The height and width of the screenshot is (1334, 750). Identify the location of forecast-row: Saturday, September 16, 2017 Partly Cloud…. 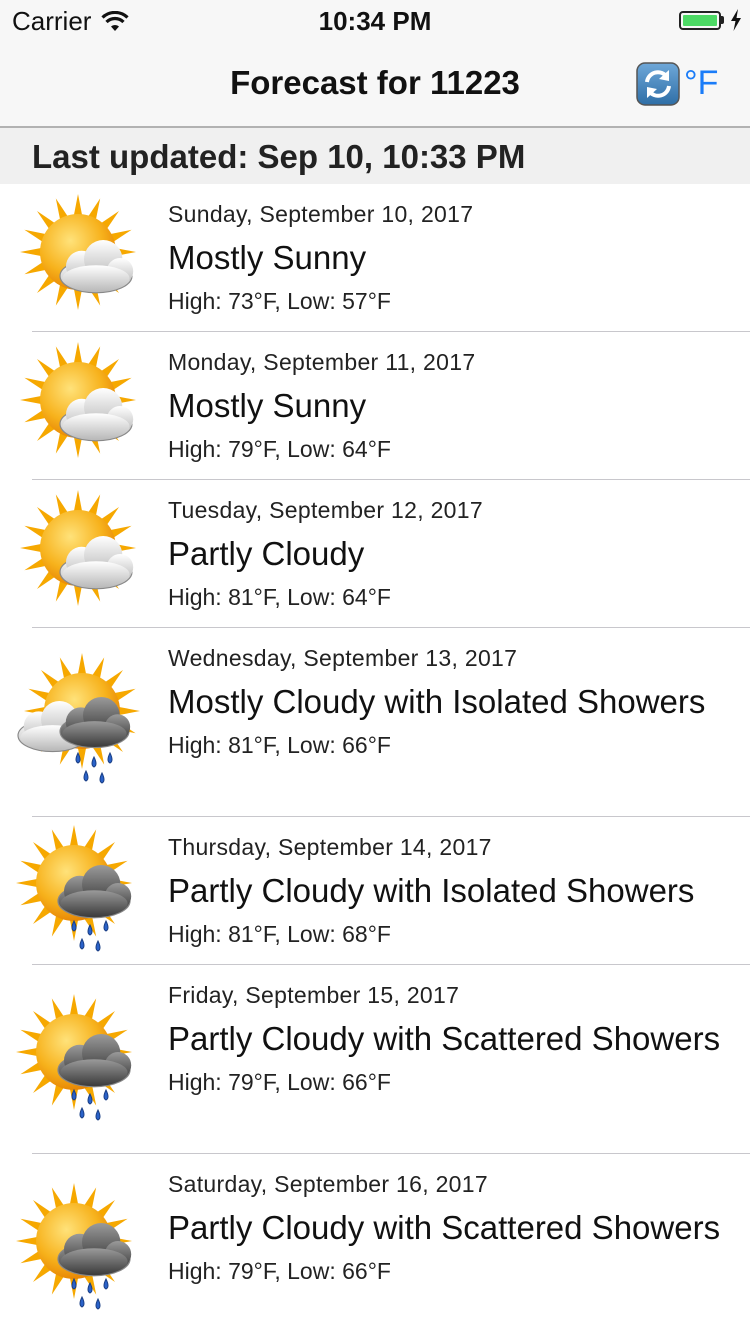
(375, 1244).